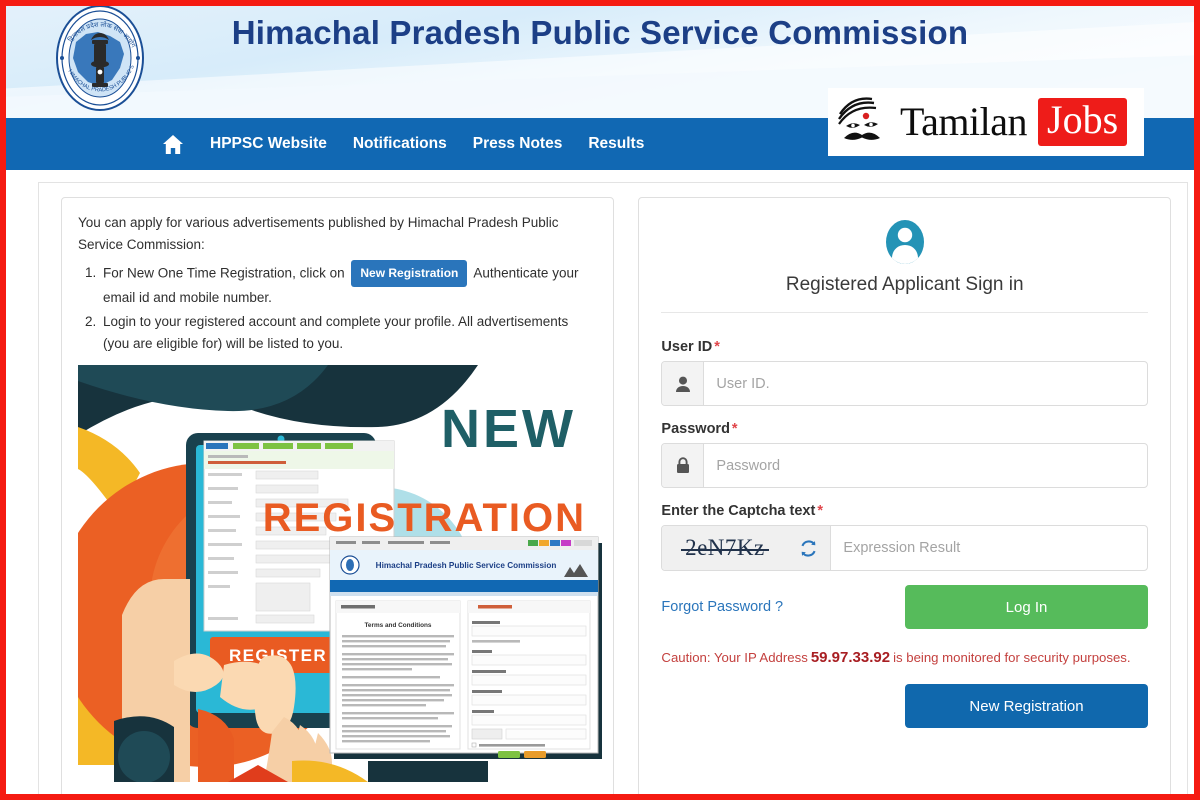 The image size is (1200, 800). I want to click on captcha-input-group: 2eN7Kz, so click(904, 548).